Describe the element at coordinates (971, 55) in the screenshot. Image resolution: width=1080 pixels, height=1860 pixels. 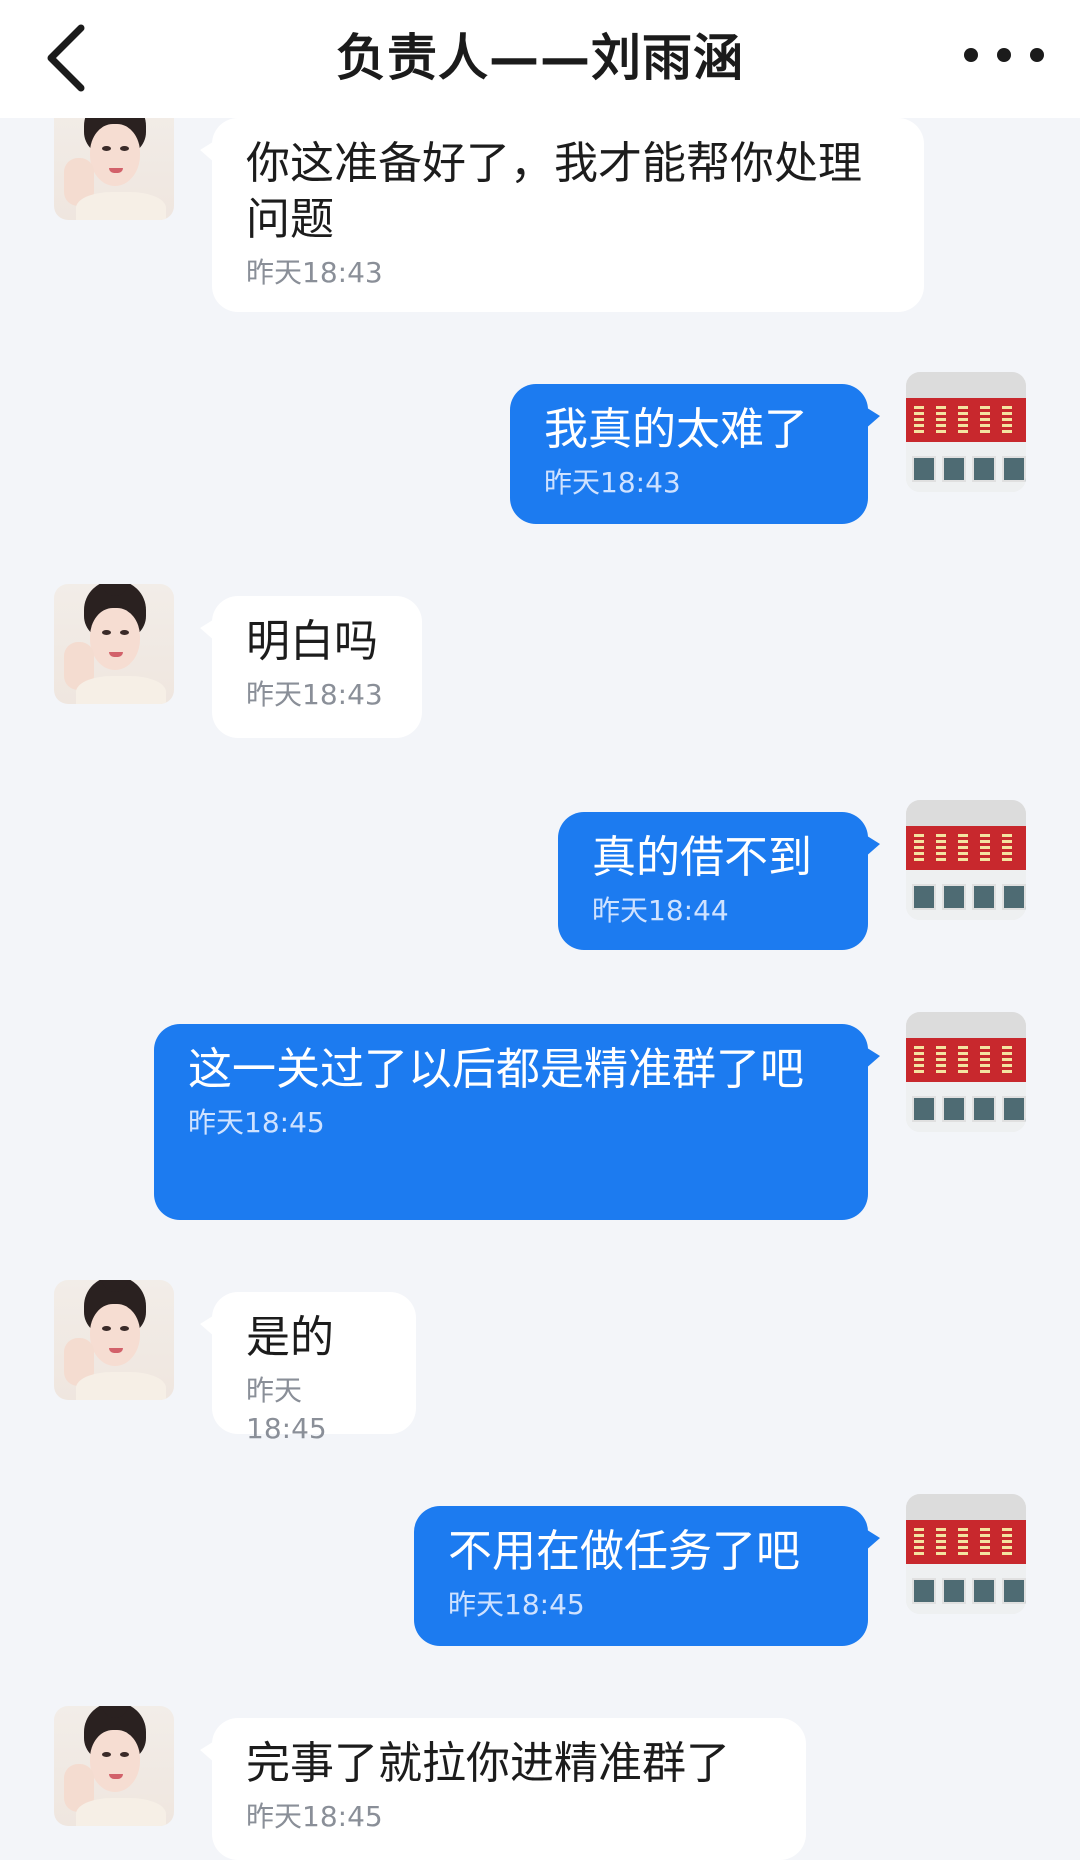
I see `more-dots-icon` at that location.